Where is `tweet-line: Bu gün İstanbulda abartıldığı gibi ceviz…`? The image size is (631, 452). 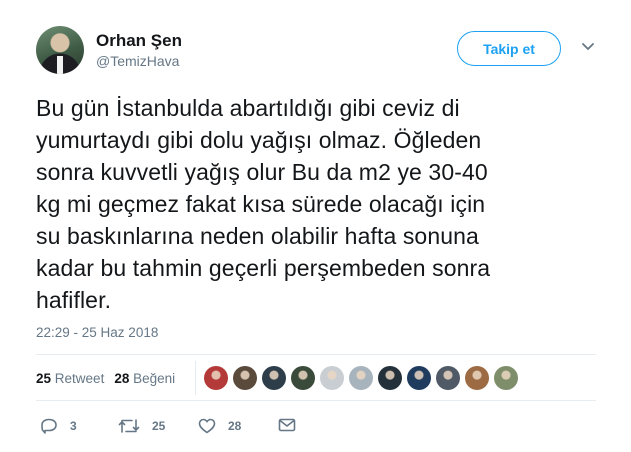 tweet-line: Bu gün İstanbulda abartıldığı gibi ceviz… is located at coordinates (248, 108).